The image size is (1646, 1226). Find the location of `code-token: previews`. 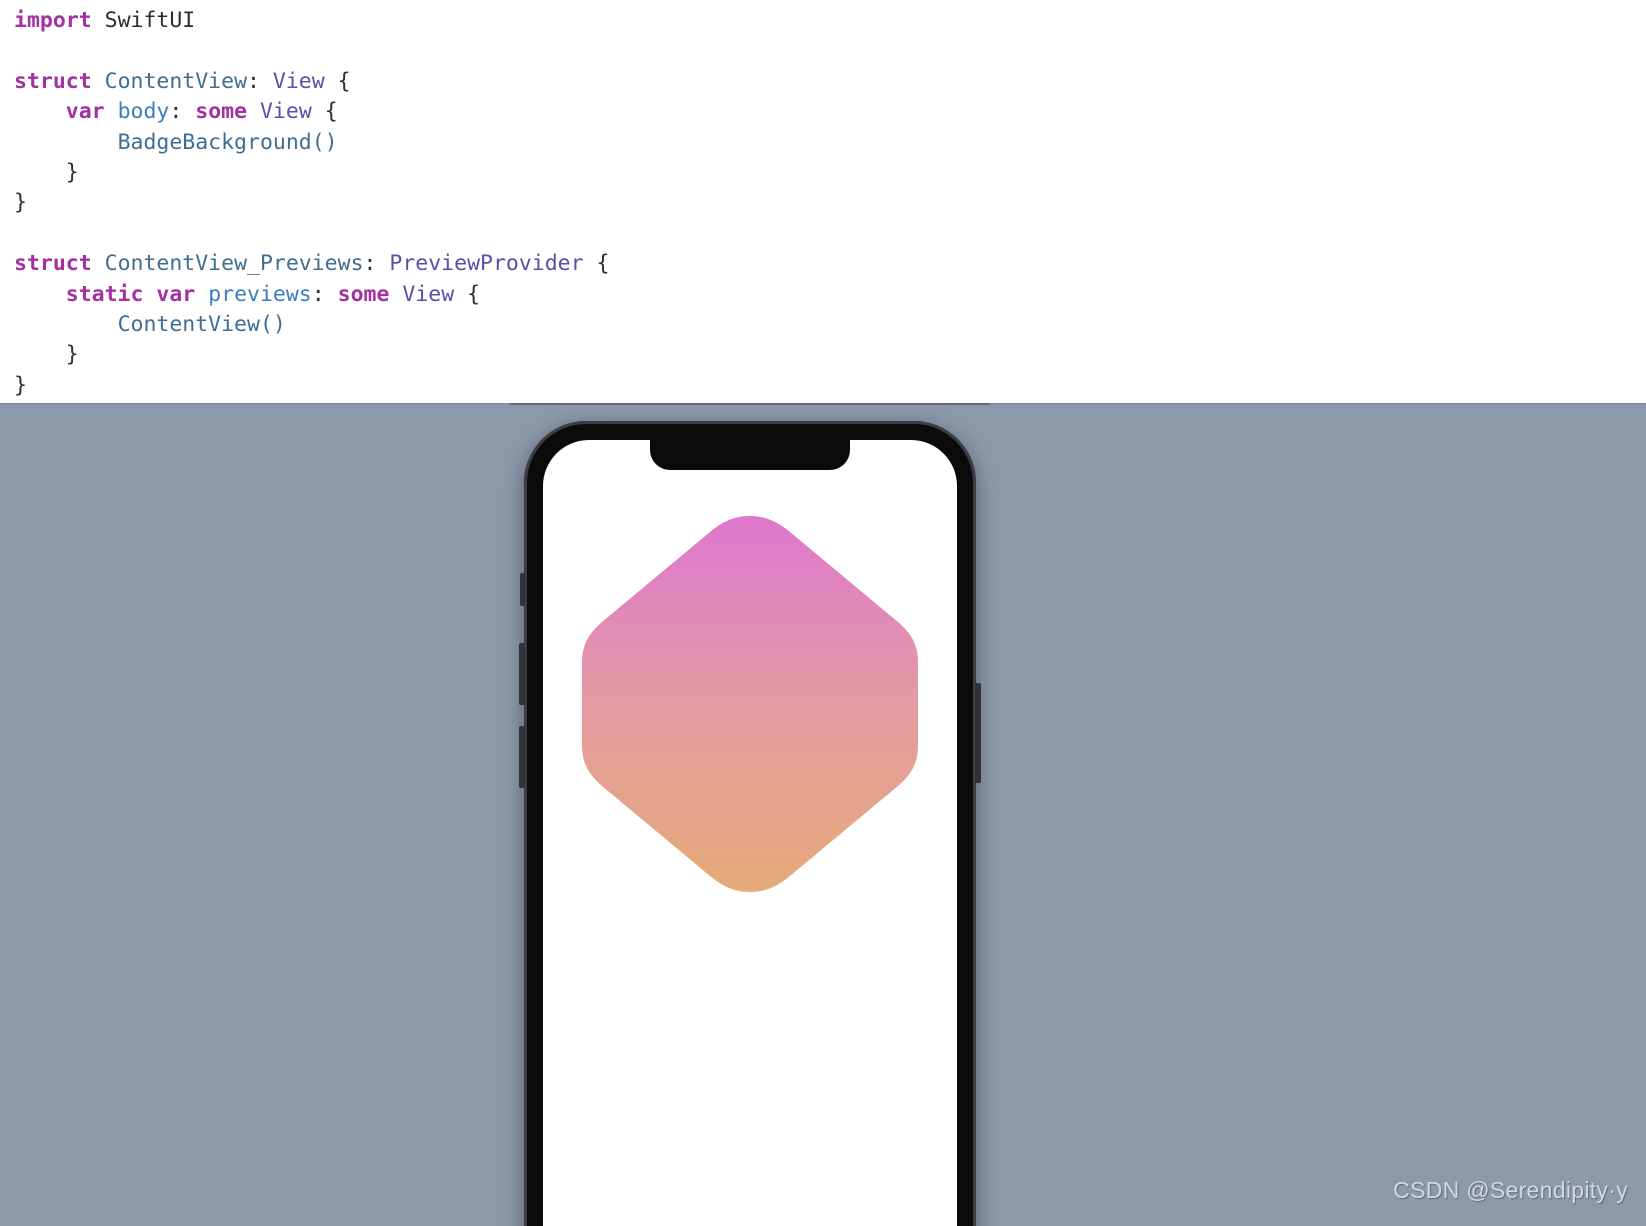

code-token: previews is located at coordinates (260, 294).